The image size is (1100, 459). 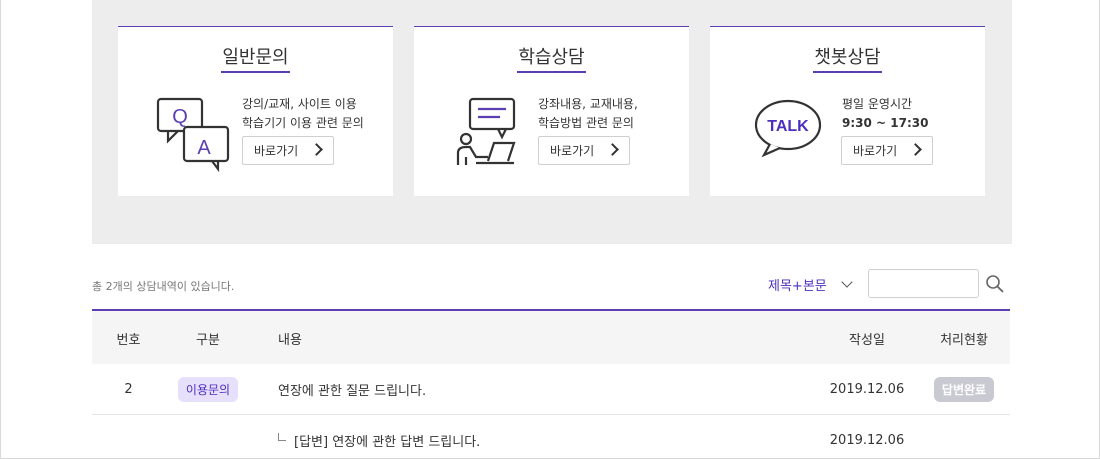 What do you see at coordinates (847, 282) in the screenshot?
I see `chevron-down-icon` at bounding box center [847, 282].